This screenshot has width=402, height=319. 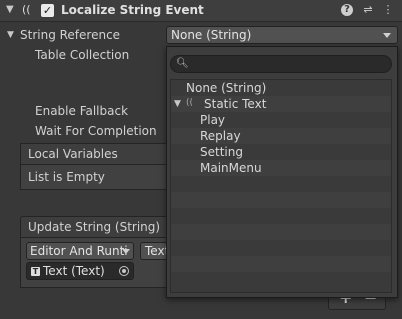 I want to click on tree-item-label: Play, so click(x=213, y=120).